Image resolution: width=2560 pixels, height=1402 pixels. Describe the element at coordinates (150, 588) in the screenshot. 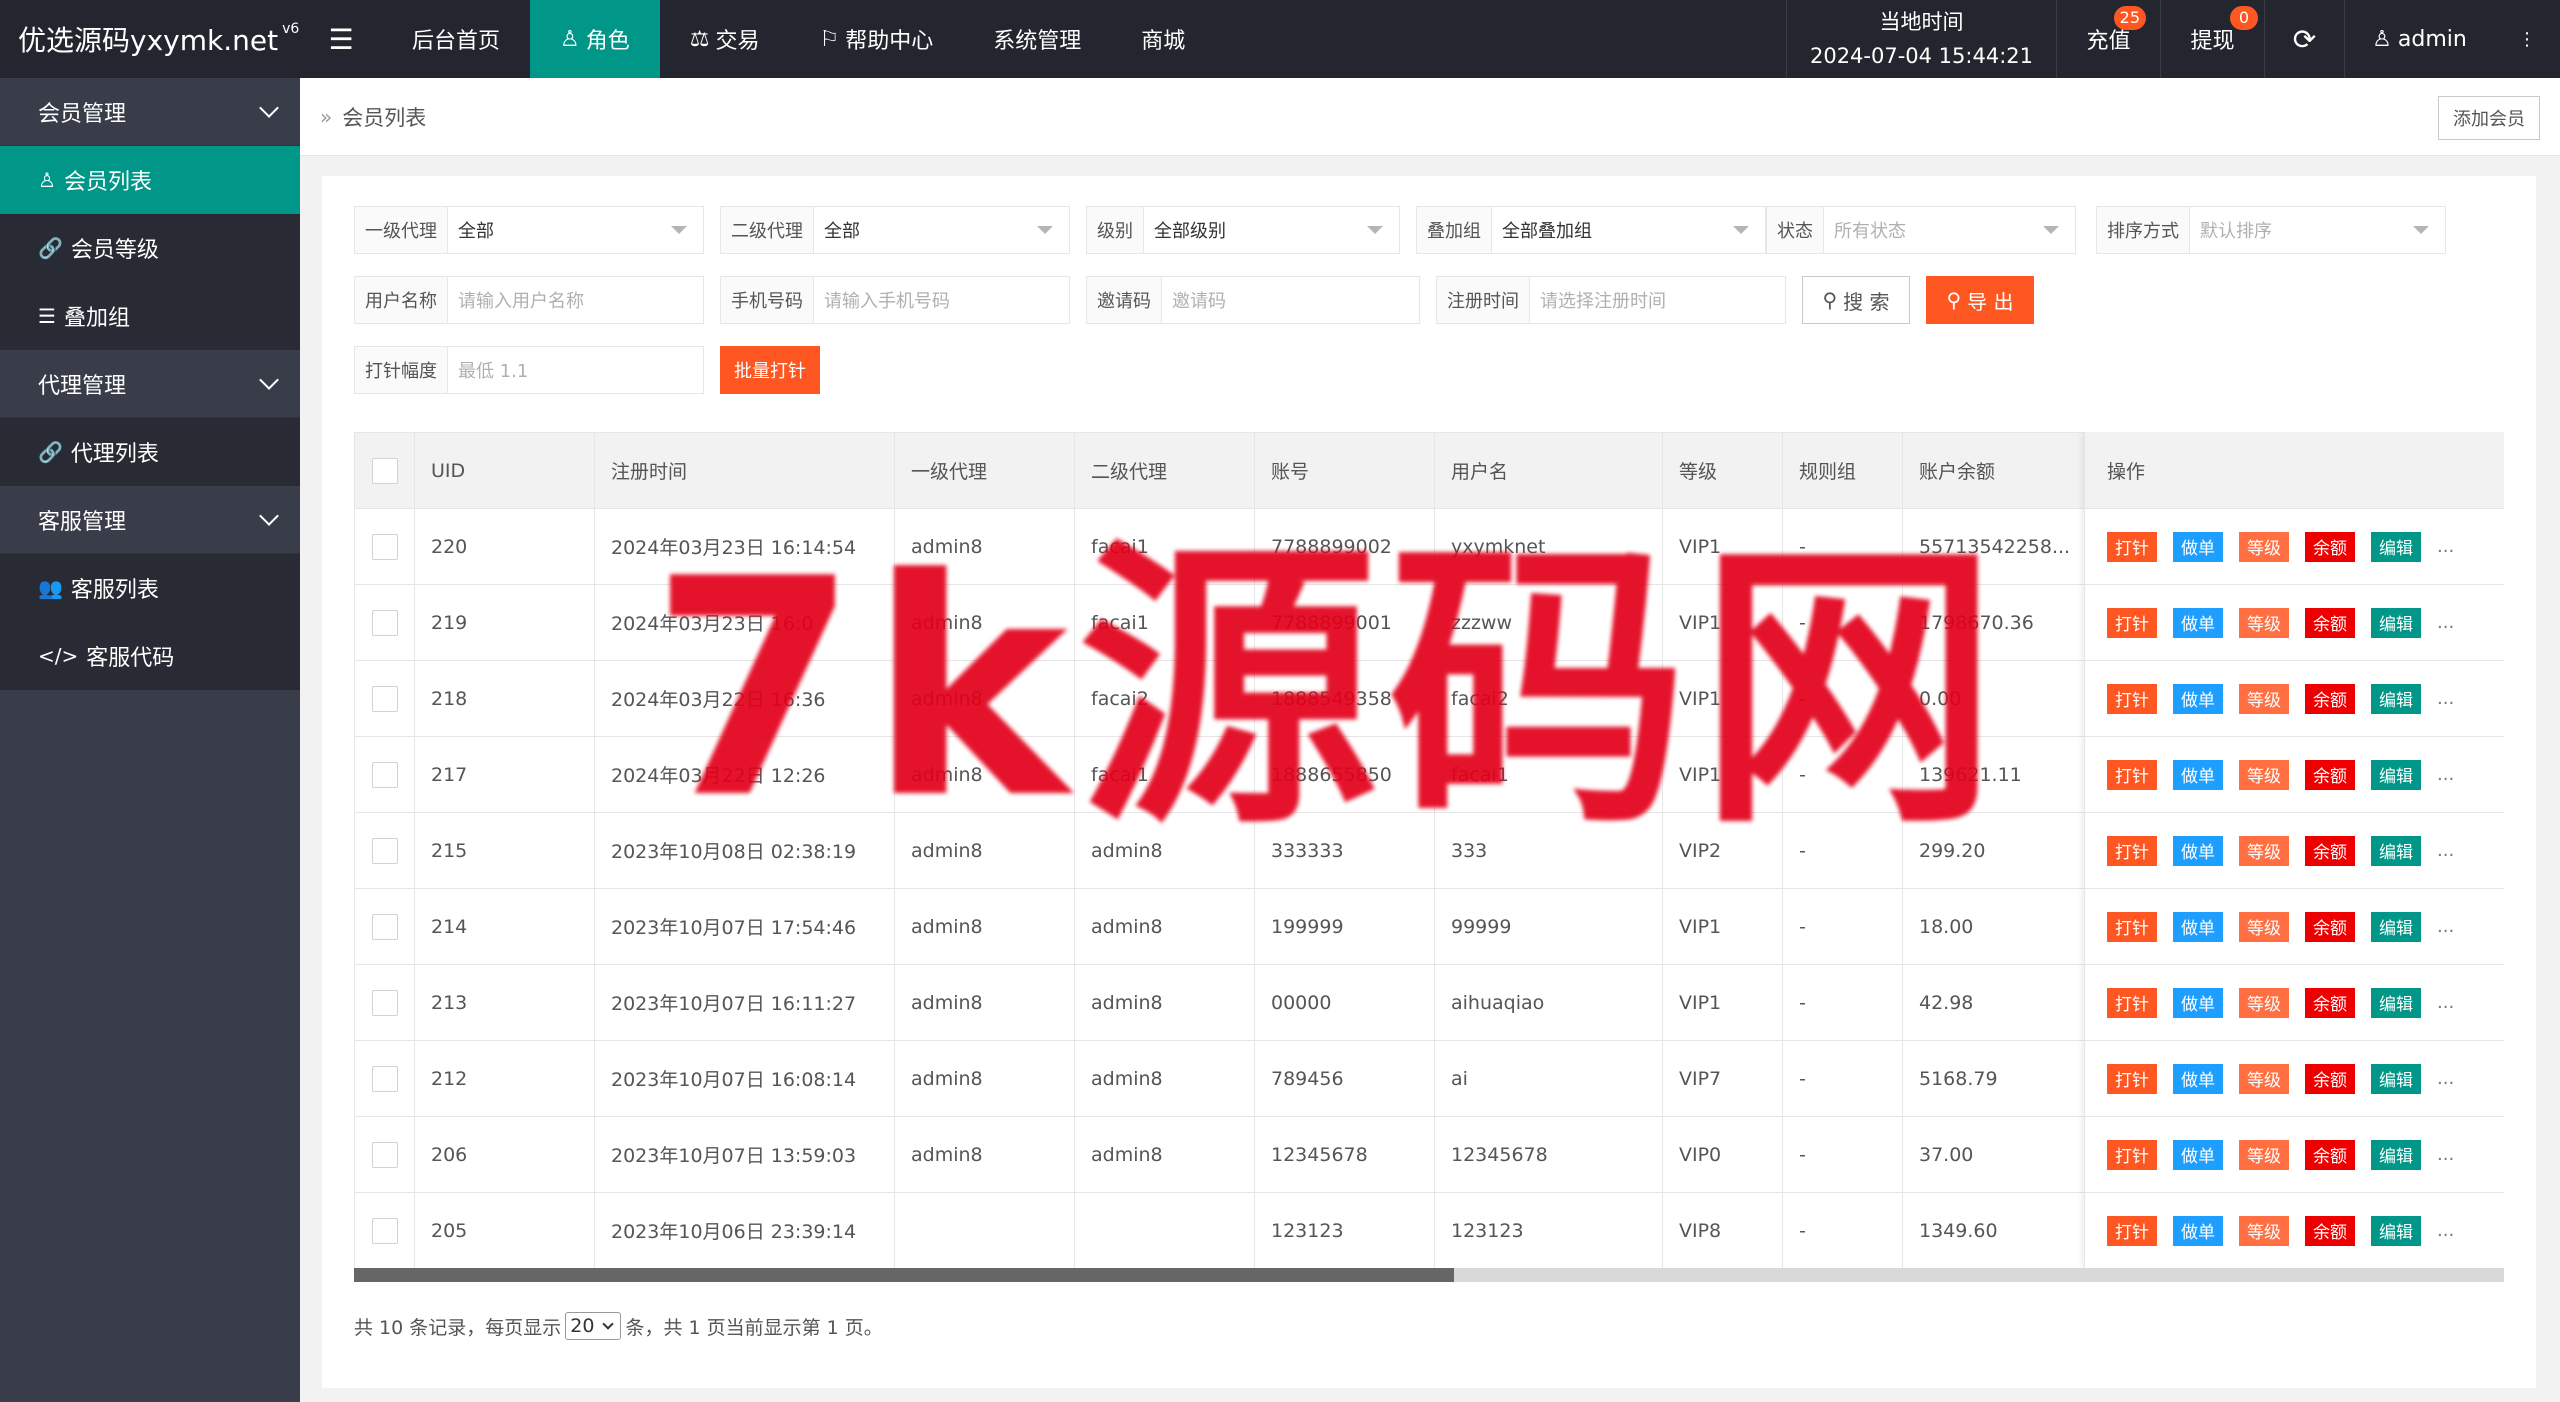

I see `sidebar-item-support-list: 👥 客服列表` at that location.